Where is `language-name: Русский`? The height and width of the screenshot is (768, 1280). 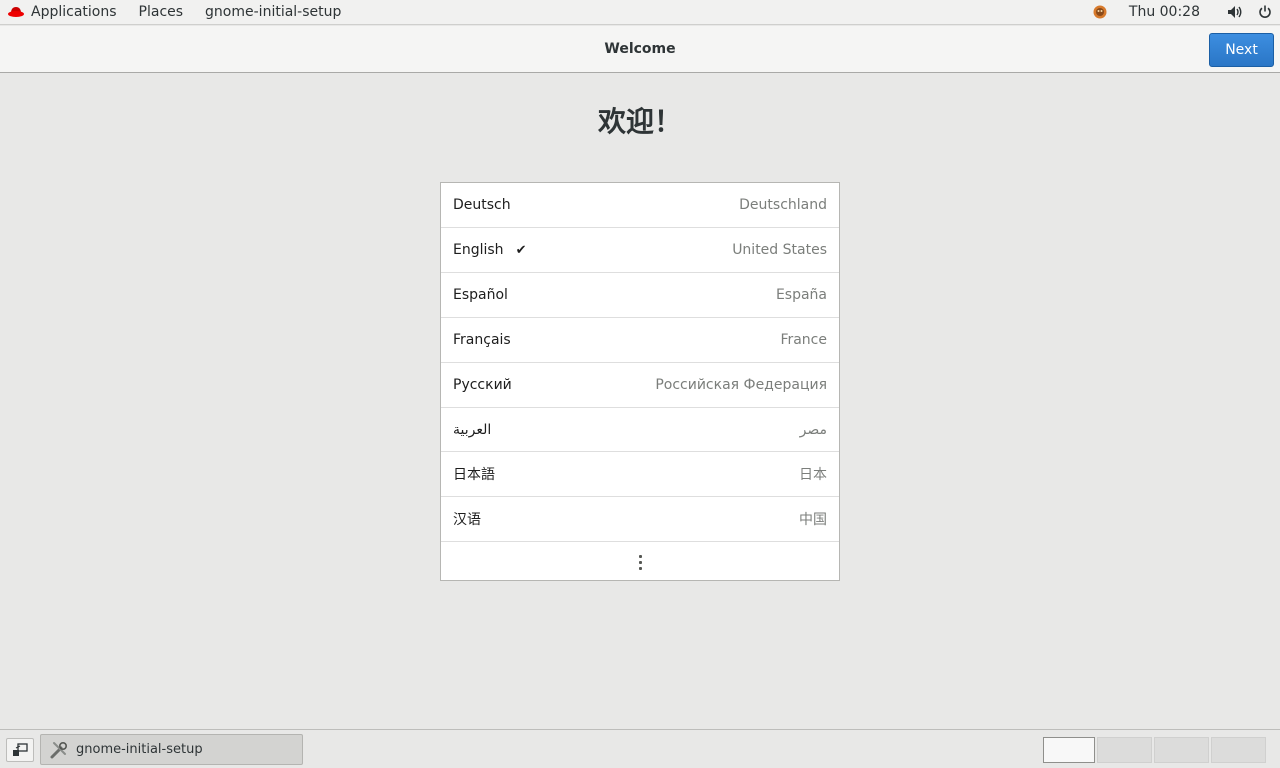
language-name: Русский is located at coordinates (482, 385).